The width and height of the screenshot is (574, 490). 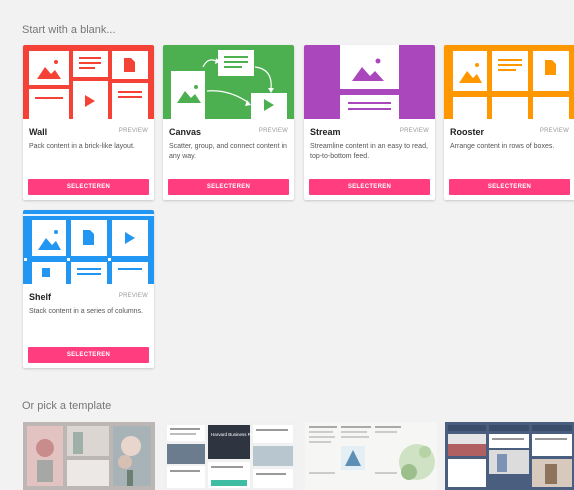 I want to click on select-stream-button: SELECTEREN, so click(x=369, y=187).